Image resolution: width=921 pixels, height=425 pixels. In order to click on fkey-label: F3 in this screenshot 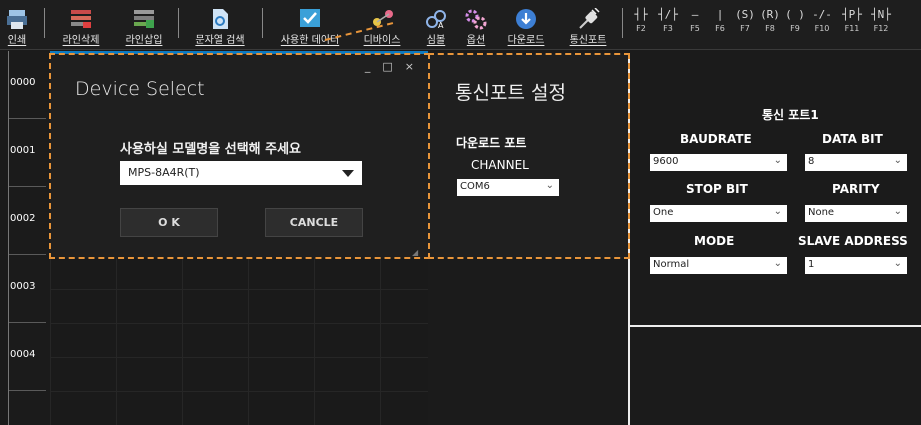, I will do `click(668, 28)`.